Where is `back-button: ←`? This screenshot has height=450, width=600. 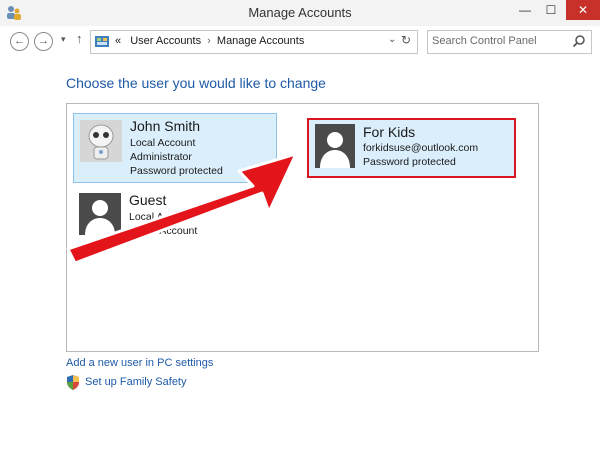 back-button: ← is located at coordinates (19, 41).